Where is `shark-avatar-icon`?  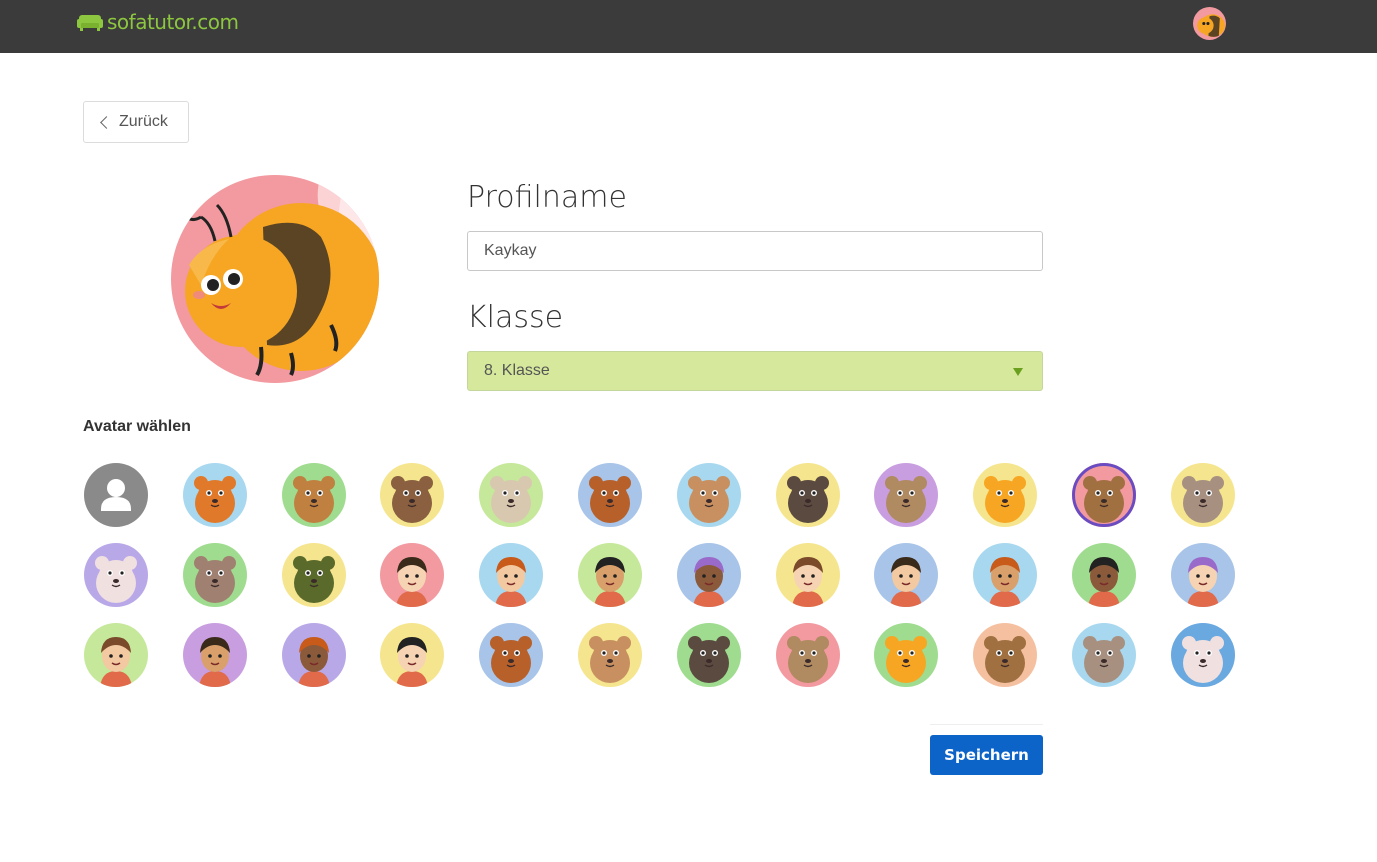 shark-avatar-icon is located at coordinates (1005, 655).